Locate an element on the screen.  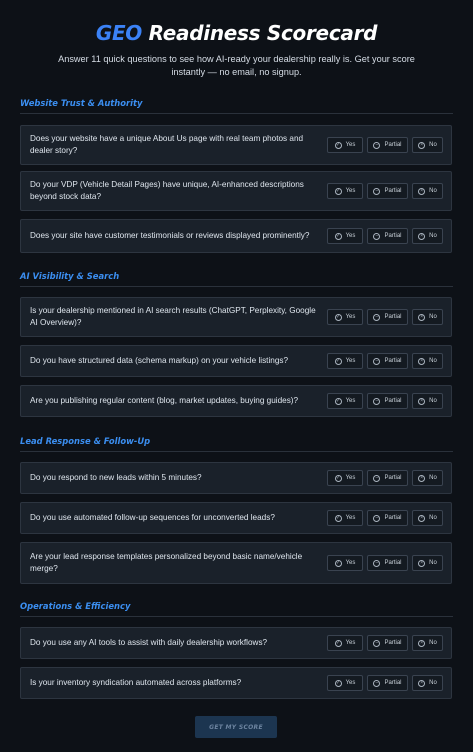
title-text: Readiness Scorecard is located at coordinates (260, 33).